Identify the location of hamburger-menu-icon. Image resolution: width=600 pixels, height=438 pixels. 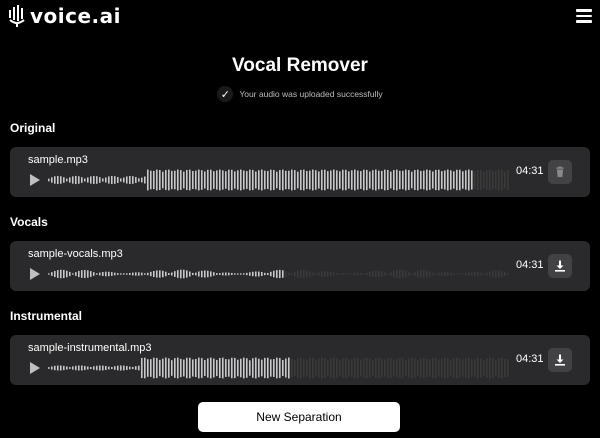
(584, 16).